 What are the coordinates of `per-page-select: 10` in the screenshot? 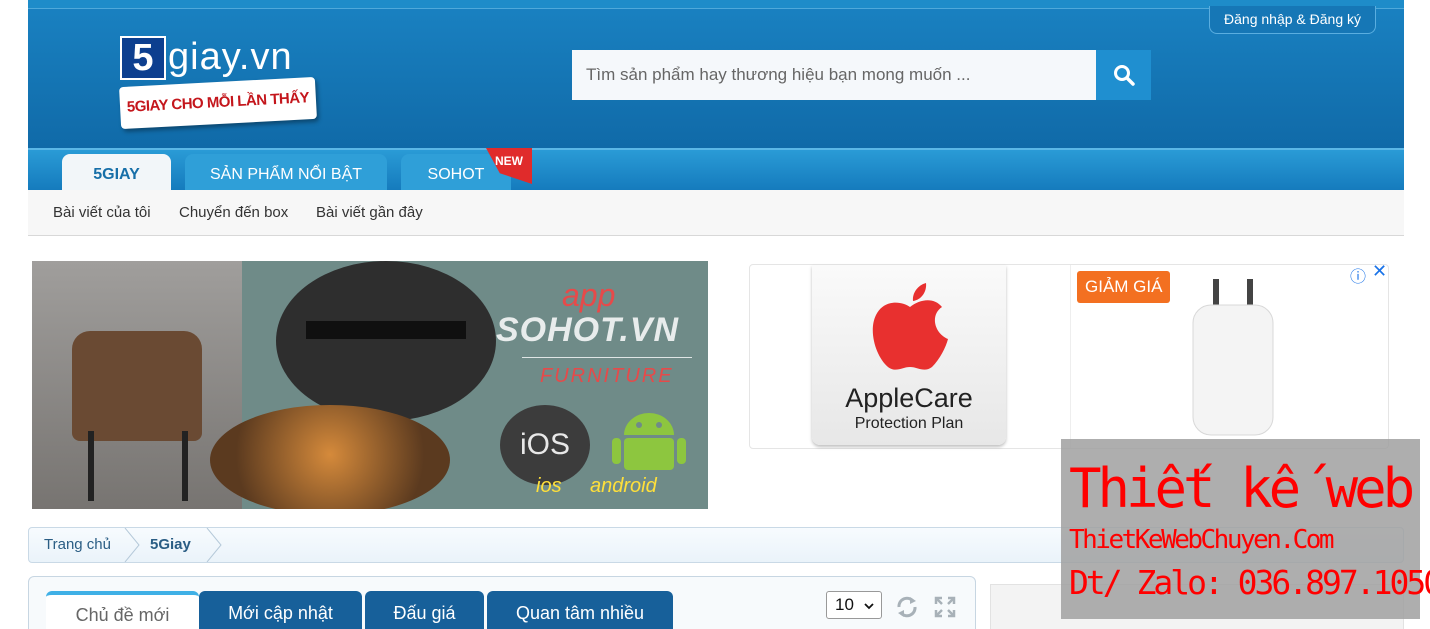 It's located at (854, 605).